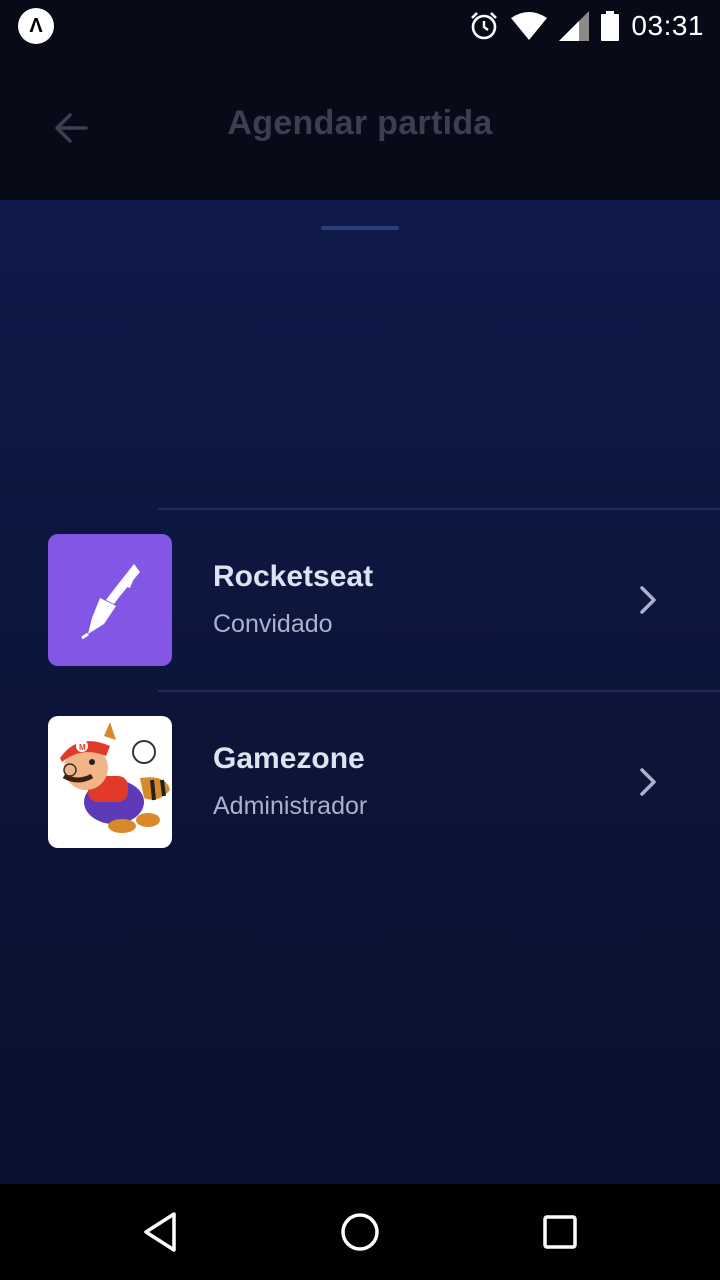  Describe the element at coordinates (36, 26) in the screenshot. I see `app-notification-icon: Λ` at that location.